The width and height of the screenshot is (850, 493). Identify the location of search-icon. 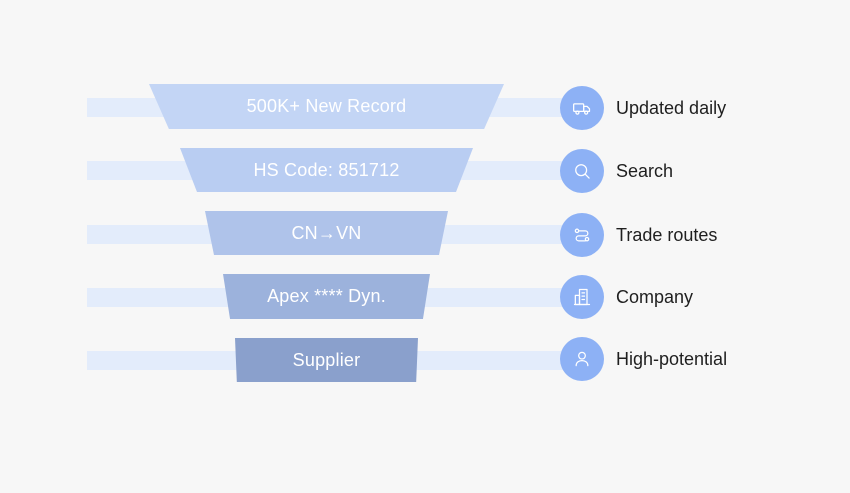
(582, 171).